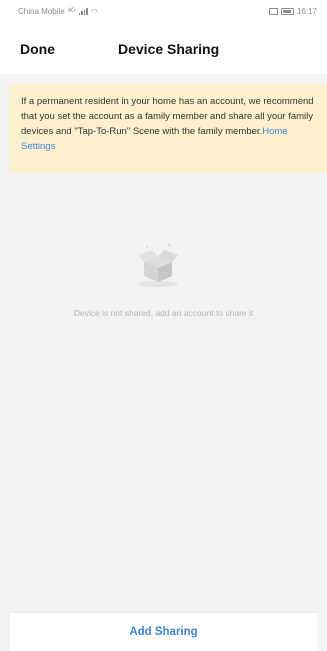  What do you see at coordinates (41, 11) in the screenshot?
I see `carrier-name: China Mobile` at bounding box center [41, 11].